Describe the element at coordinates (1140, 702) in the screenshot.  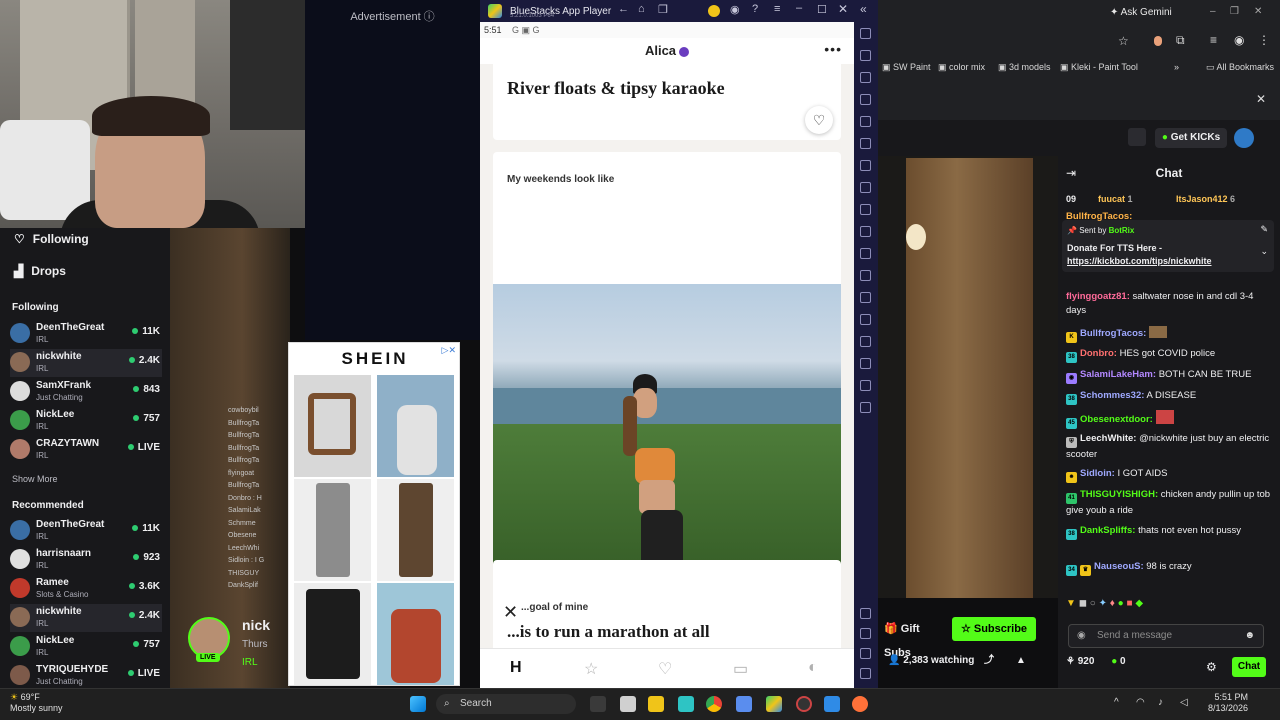
I see `network-icon: ◠` at that location.